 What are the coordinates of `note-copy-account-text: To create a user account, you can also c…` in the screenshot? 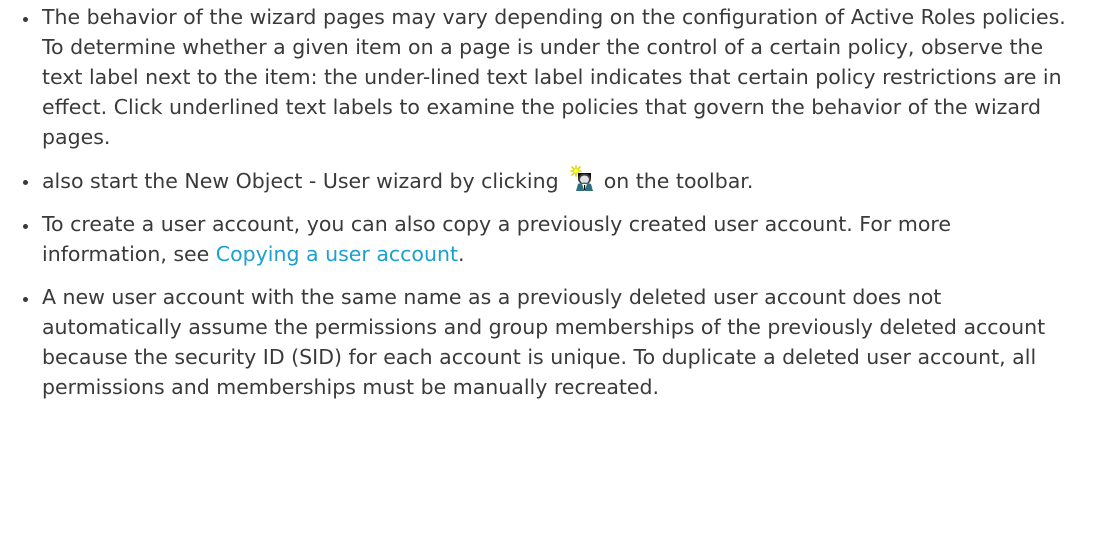 It's located at (496, 239).